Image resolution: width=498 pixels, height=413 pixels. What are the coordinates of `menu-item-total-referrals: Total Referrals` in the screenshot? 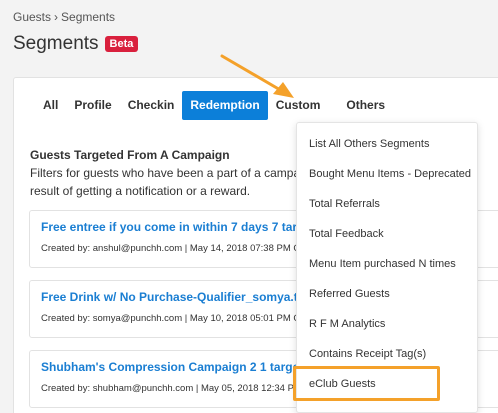 It's located at (387, 204).